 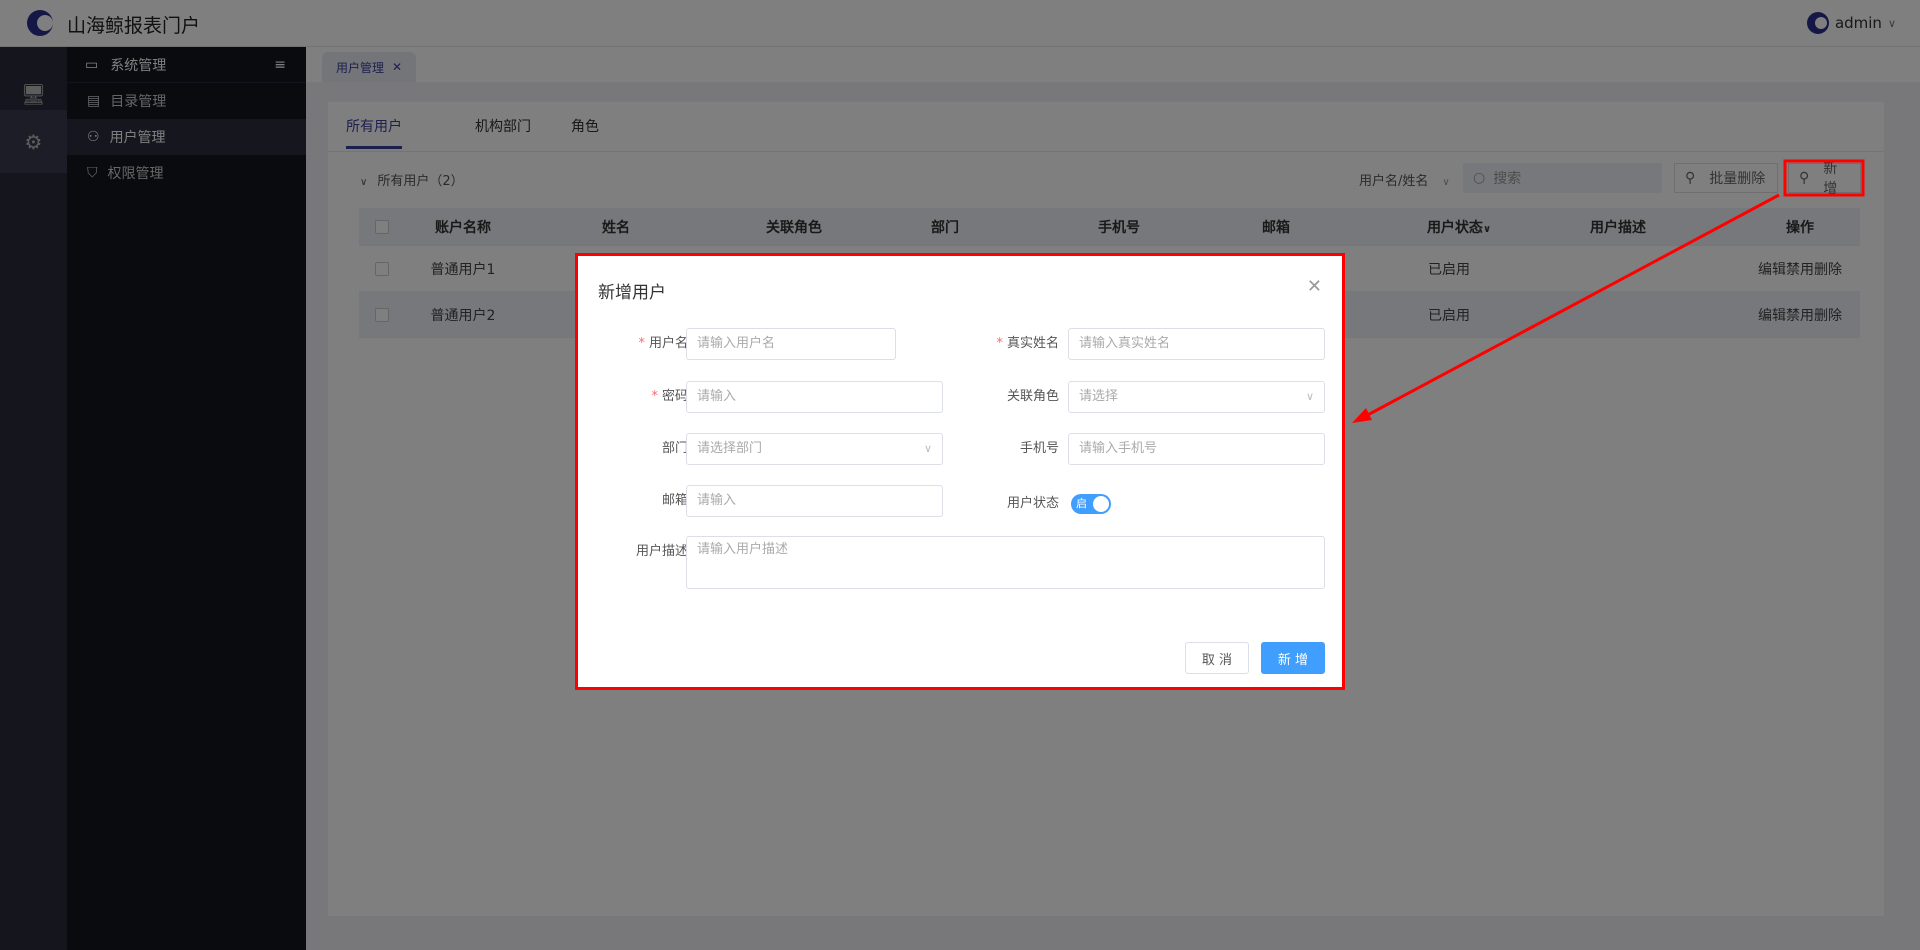 I want to click on arrow-head-icon, so click(x=1362, y=415).